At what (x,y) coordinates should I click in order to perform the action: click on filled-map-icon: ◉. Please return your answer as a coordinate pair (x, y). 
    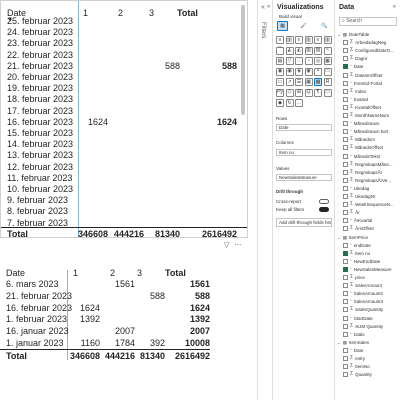
    Looking at the image, I should click on (289, 71).